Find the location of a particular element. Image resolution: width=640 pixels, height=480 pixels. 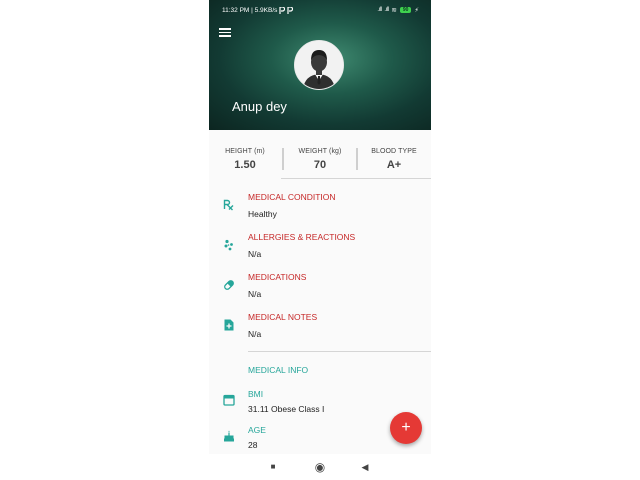

section-title: MEDICAL INFO is located at coordinates (278, 370).